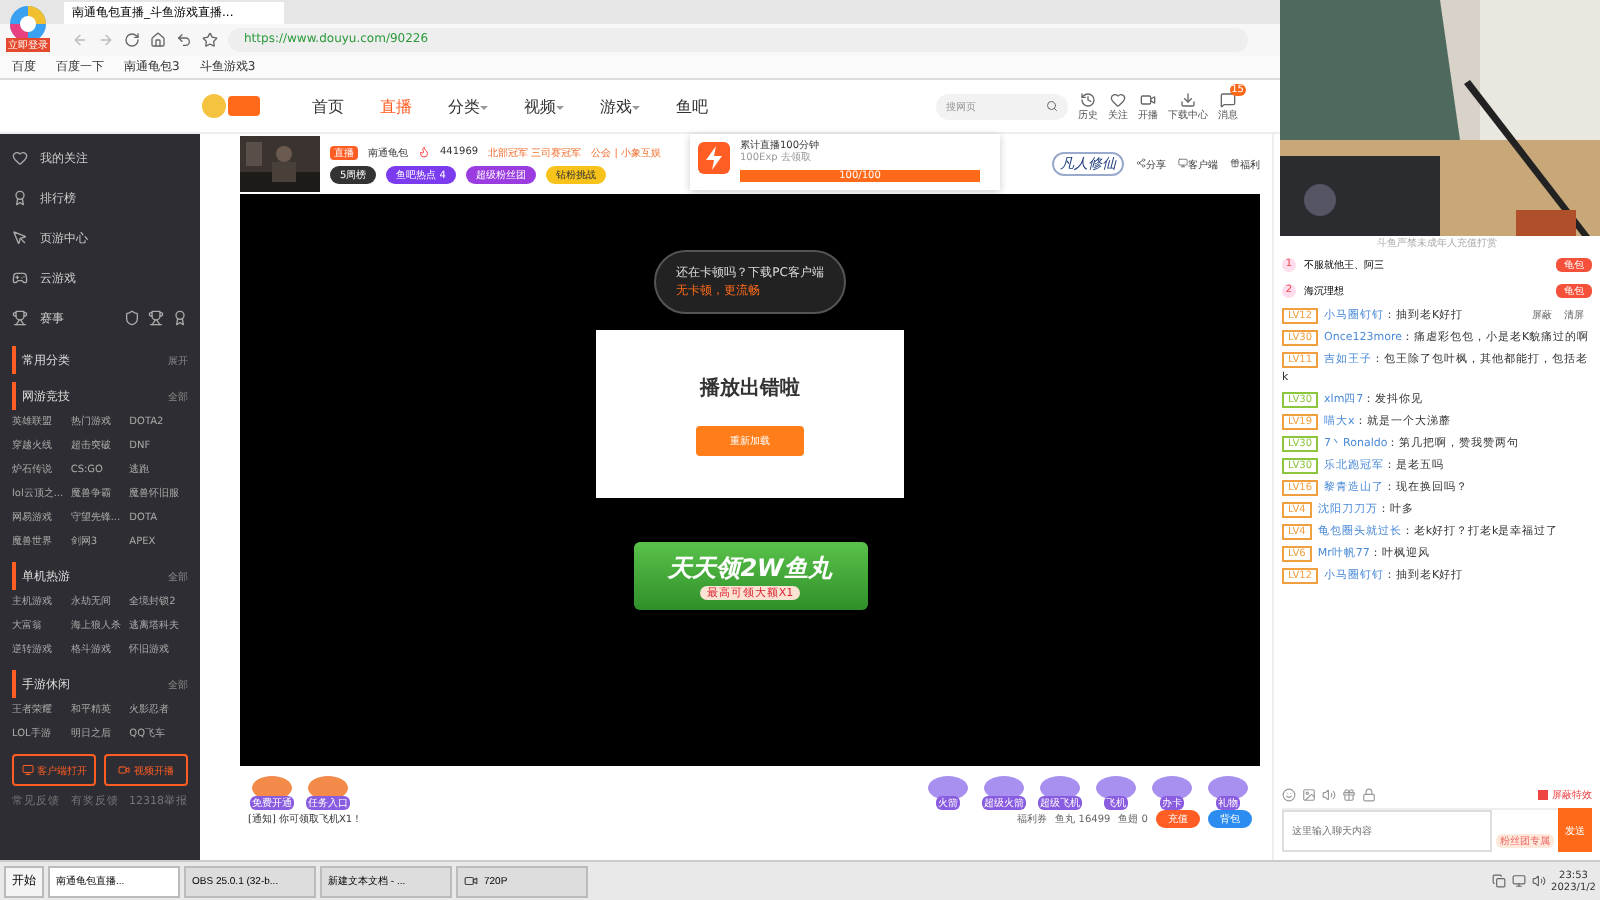 The height and width of the screenshot is (900, 1600). I want to click on back-icon, so click(80, 40).